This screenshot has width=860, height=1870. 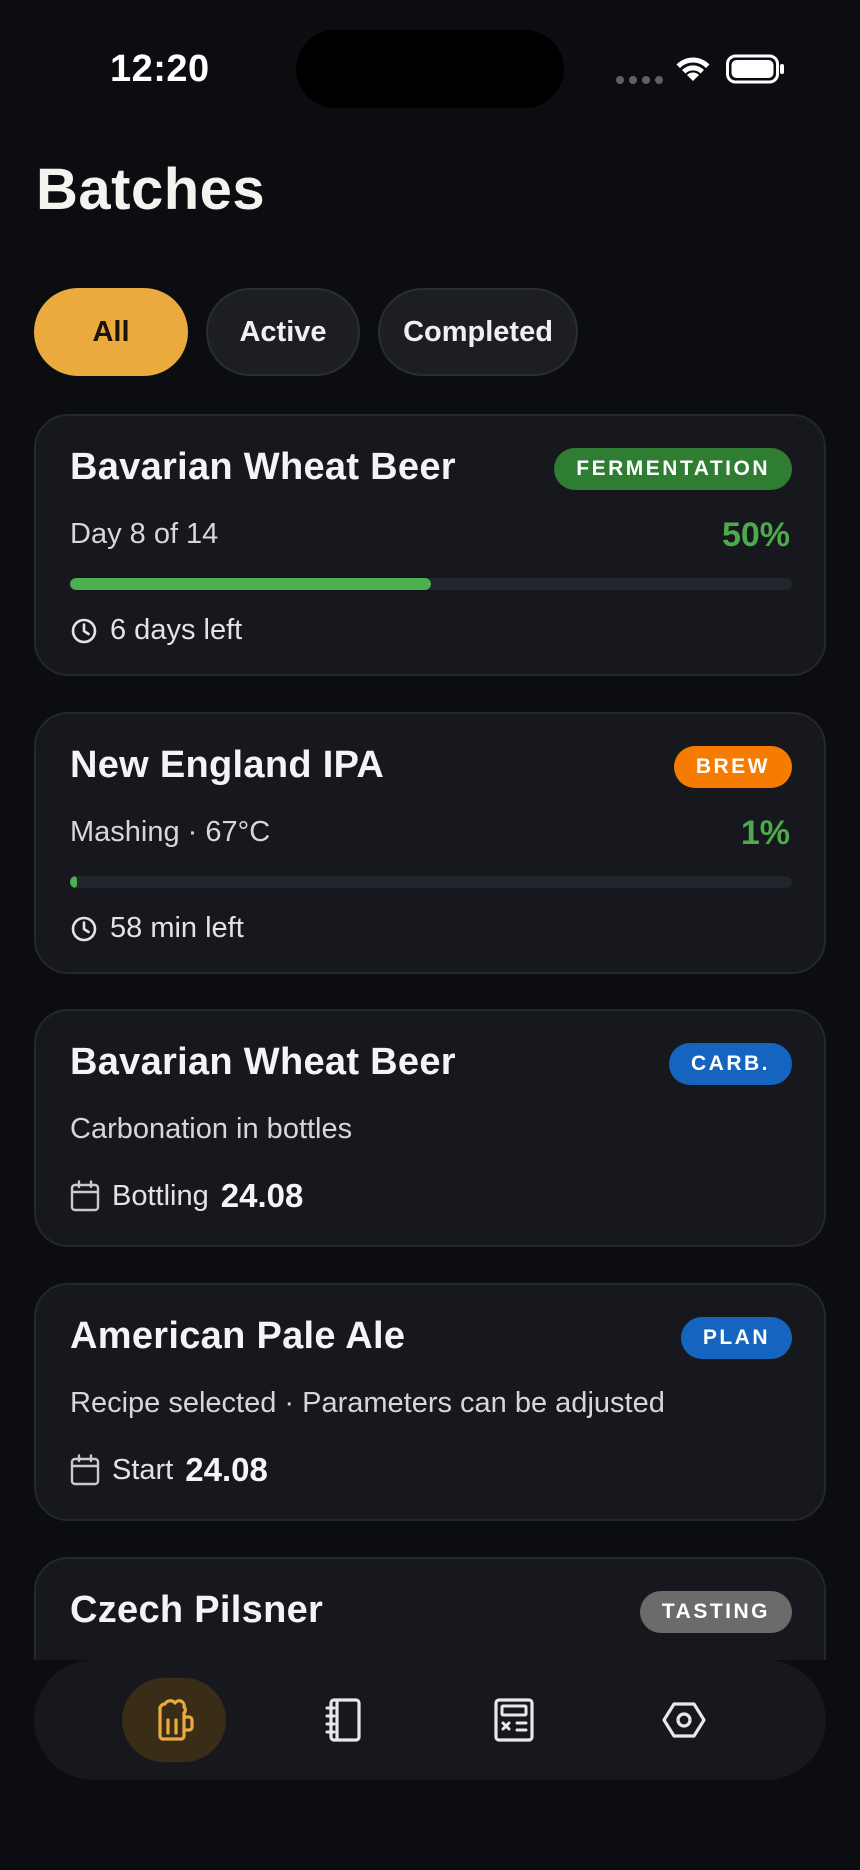 I want to click on date-label: Start, so click(x=143, y=1469).